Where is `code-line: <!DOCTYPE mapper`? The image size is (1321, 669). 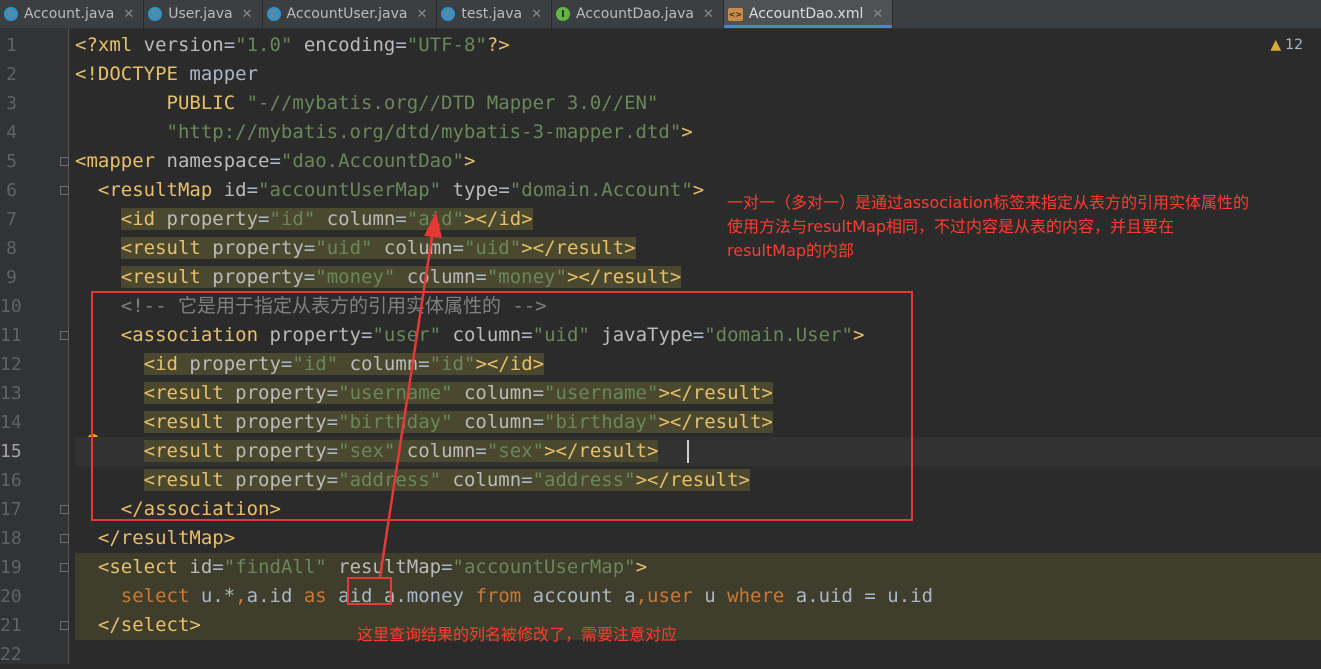
code-line: <!DOCTYPE mapper is located at coordinates (166, 74).